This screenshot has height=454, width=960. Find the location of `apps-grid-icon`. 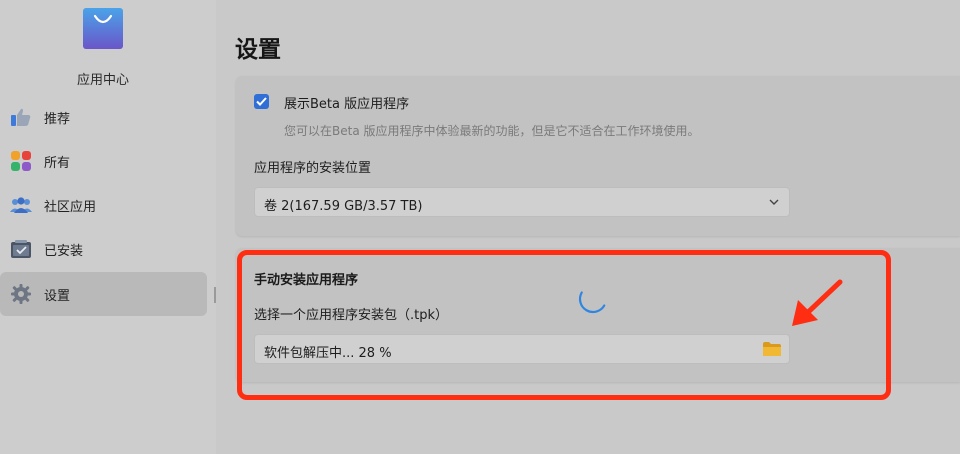

apps-grid-icon is located at coordinates (21, 161).